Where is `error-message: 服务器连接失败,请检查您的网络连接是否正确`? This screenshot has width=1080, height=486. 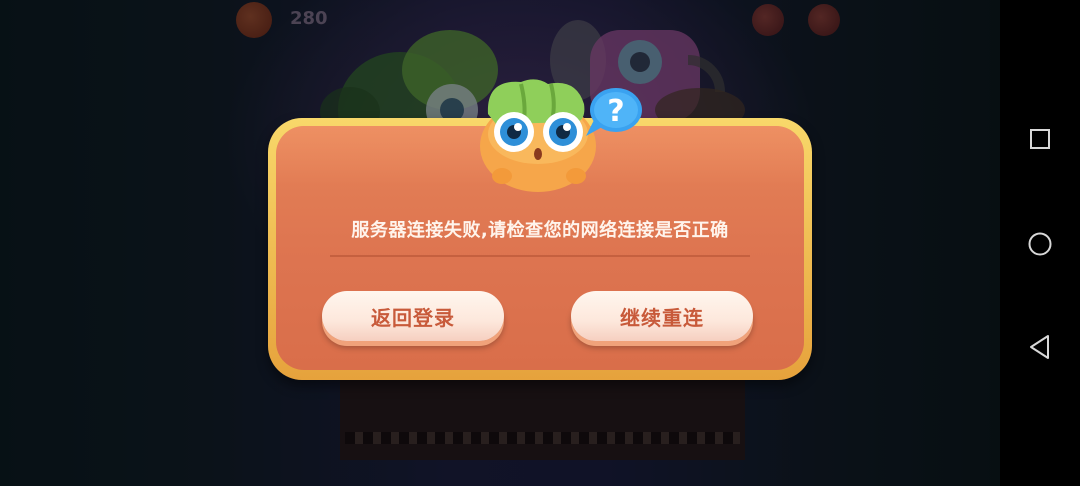
error-message: 服务器连接失败,请检查您的网络连接是否正确 is located at coordinates (540, 230).